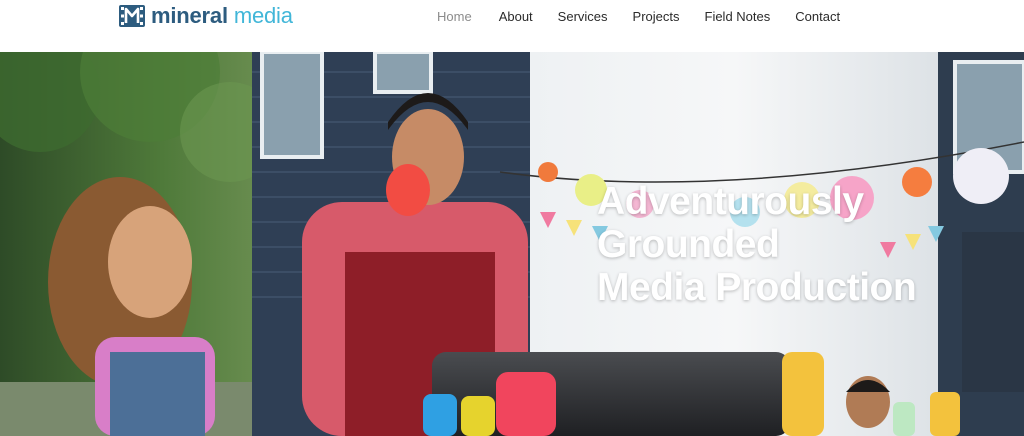  Describe the element at coordinates (656, 17) in the screenshot. I see `nav-projects: Projects` at that location.